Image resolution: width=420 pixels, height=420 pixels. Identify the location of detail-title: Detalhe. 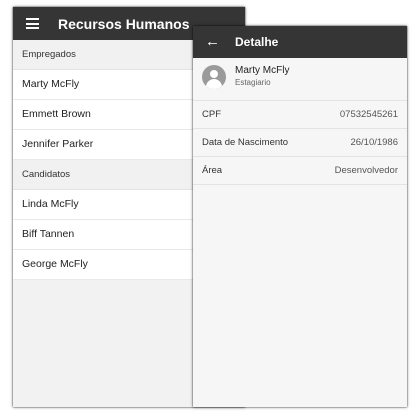
(257, 42).